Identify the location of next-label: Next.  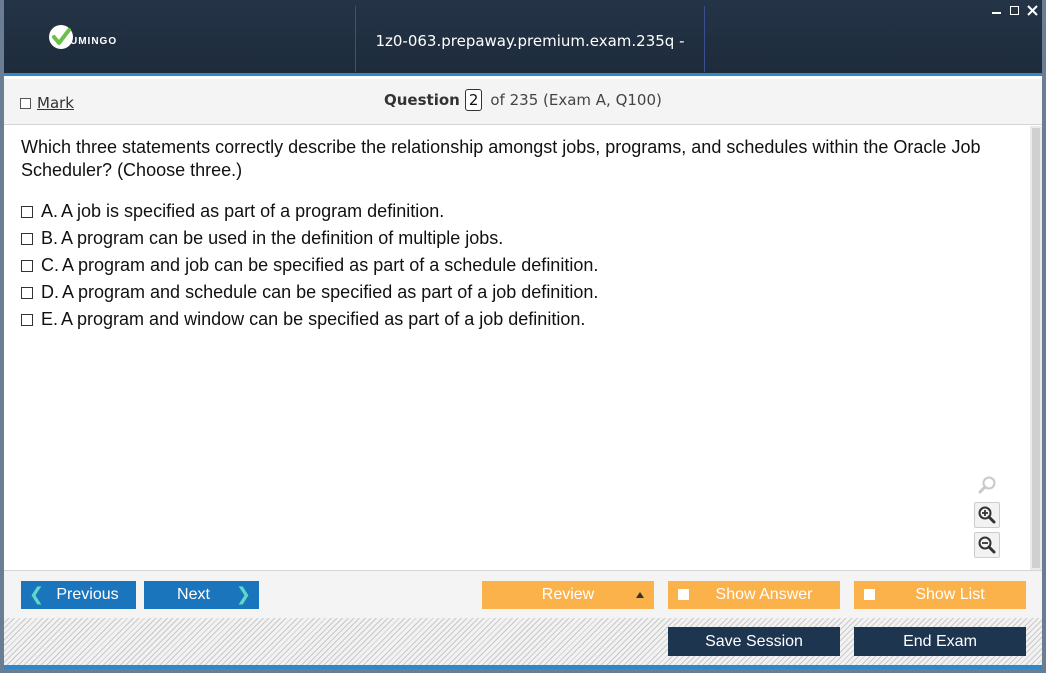
(193, 594).